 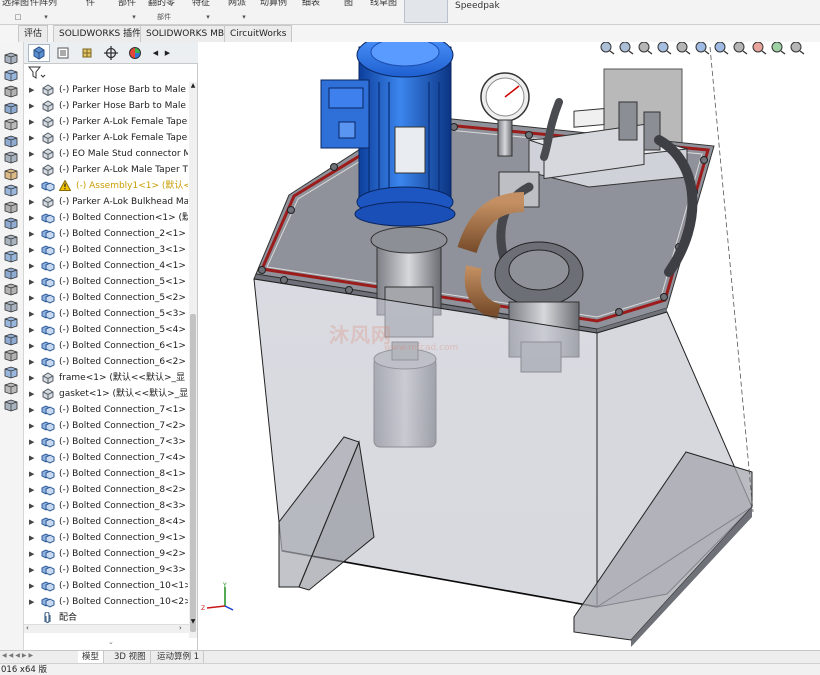 I want to click on tree-vertical-scrollbar: ▲ ▼, so click(x=193, y=360).